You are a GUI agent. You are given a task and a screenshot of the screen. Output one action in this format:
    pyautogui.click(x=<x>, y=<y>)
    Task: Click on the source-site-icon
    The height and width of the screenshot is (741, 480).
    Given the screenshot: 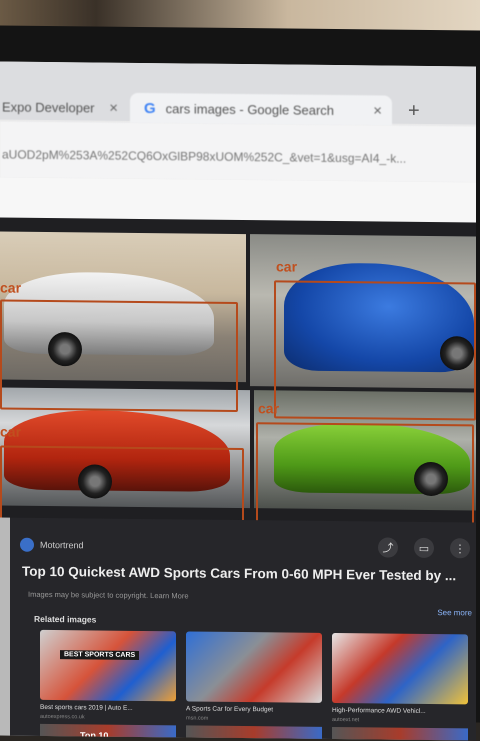 What is the action you would take?
    pyautogui.click(x=27, y=544)
    